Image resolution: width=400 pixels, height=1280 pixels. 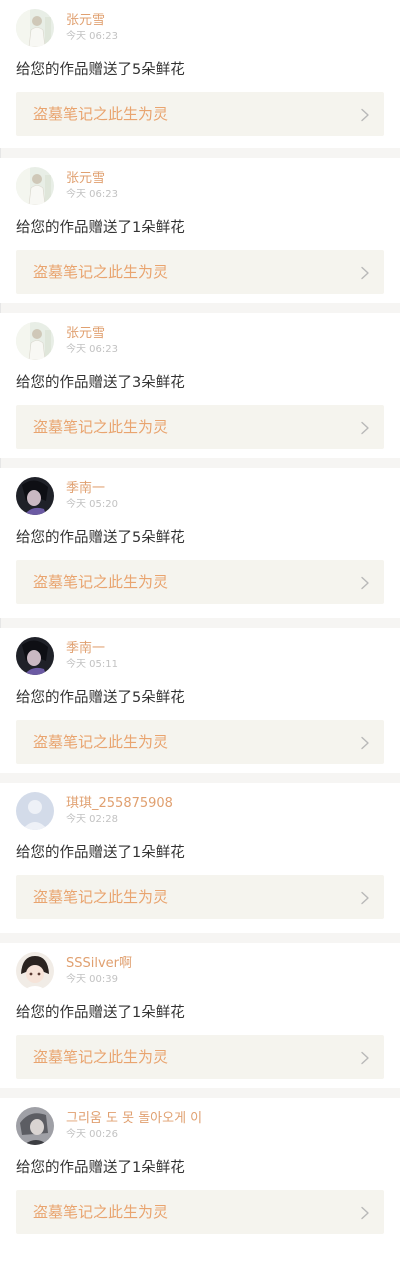 What do you see at coordinates (200, 700) in the screenshot?
I see `notification-item: 季南一今天 05:11 给您的作品赠送了5朵鲜花 盗墓笔记之此生为灵` at bounding box center [200, 700].